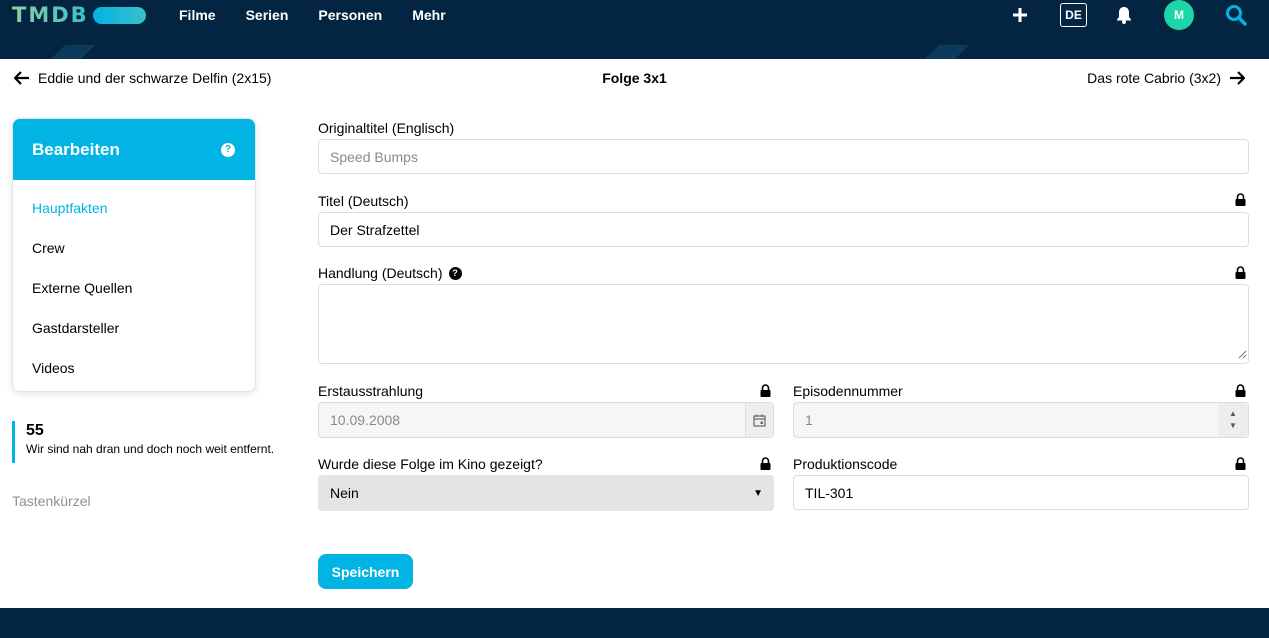 Image resolution: width=1269 pixels, height=638 pixels. I want to click on logo-pill-shape, so click(119, 15).